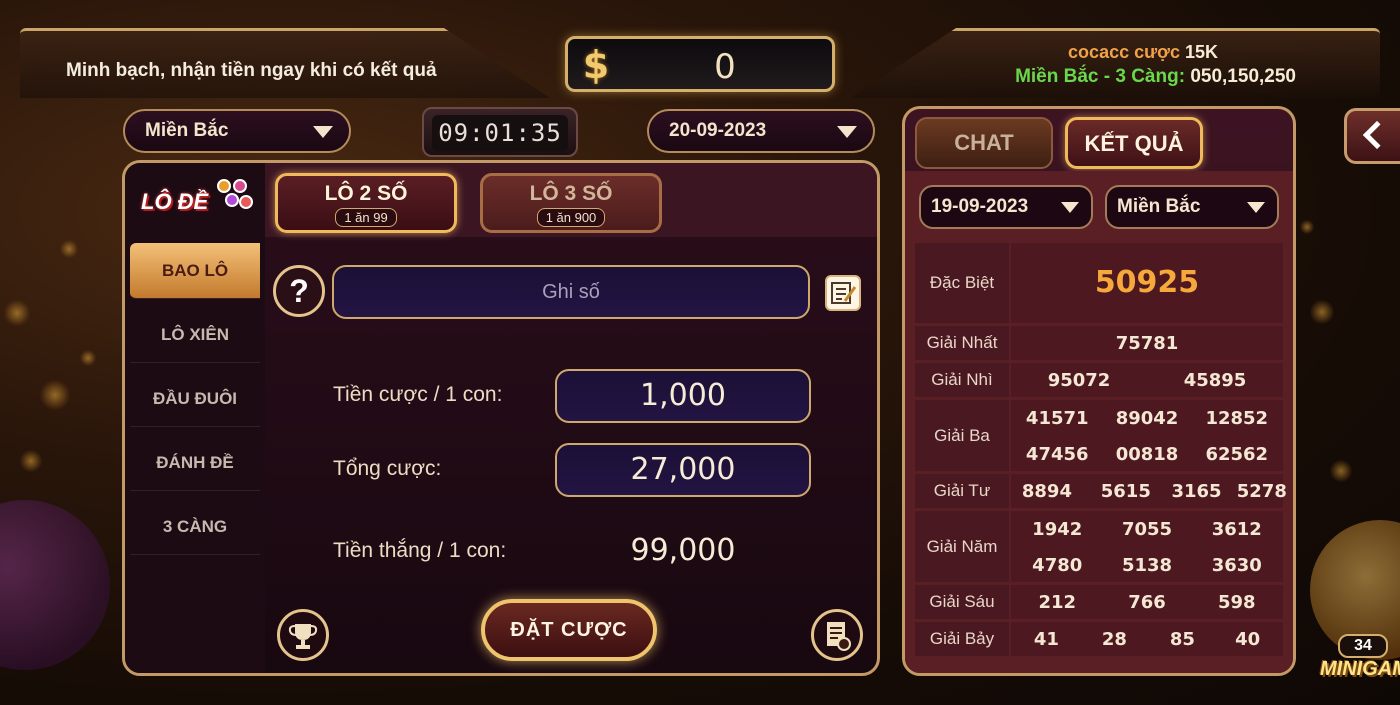  Describe the element at coordinates (420, 550) in the screenshot. I see `win-label: Tiền thắng / 1 con:` at that location.